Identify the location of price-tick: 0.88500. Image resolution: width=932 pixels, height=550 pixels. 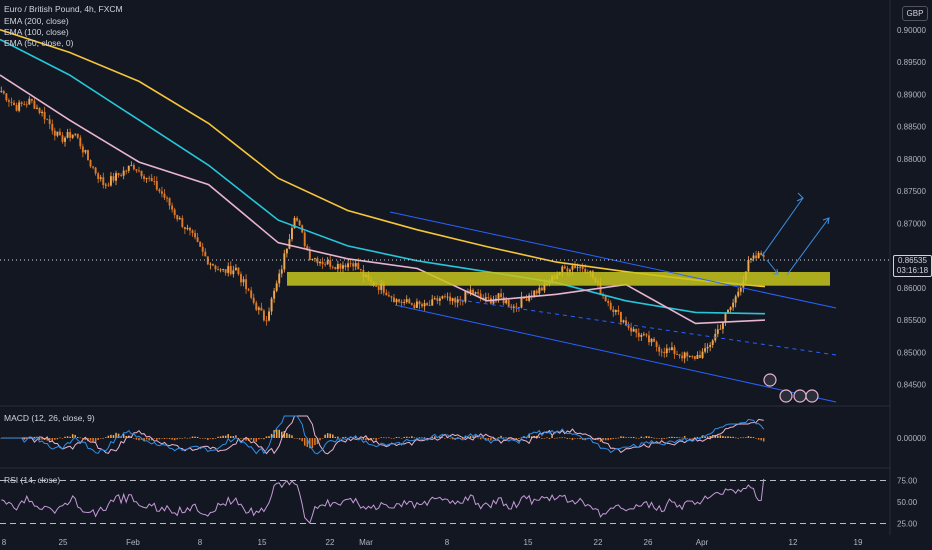
(911, 127).